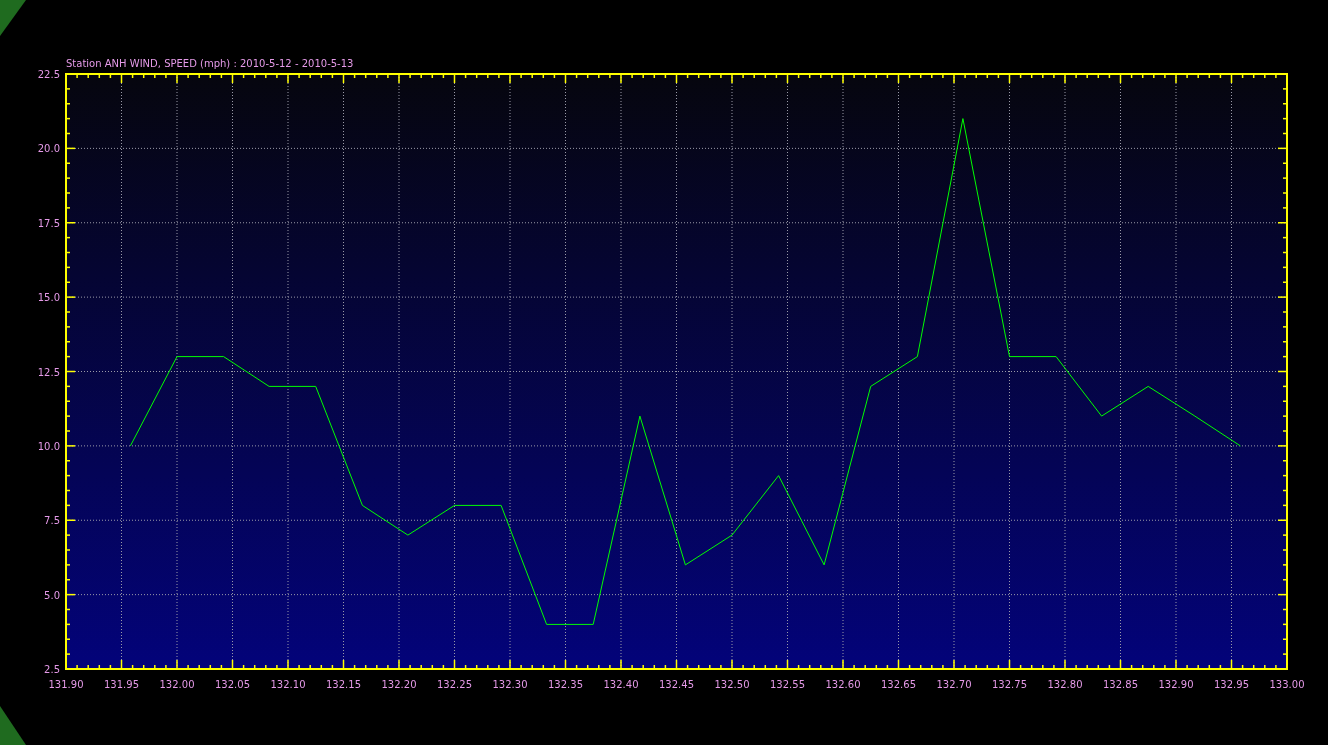 Image resolution: width=1328 pixels, height=745 pixels. What do you see at coordinates (1231, 684) in the screenshot?
I see `x-tick-label: 132.95` at bounding box center [1231, 684].